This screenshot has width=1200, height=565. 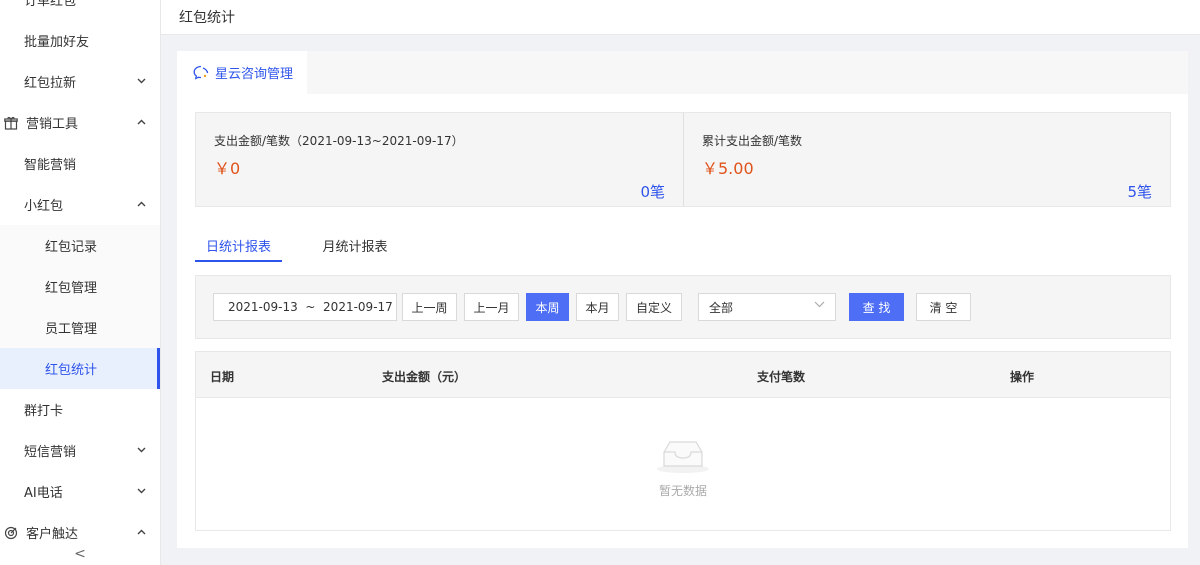 I want to click on clear-button: 清 空, so click(x=943, y=307).